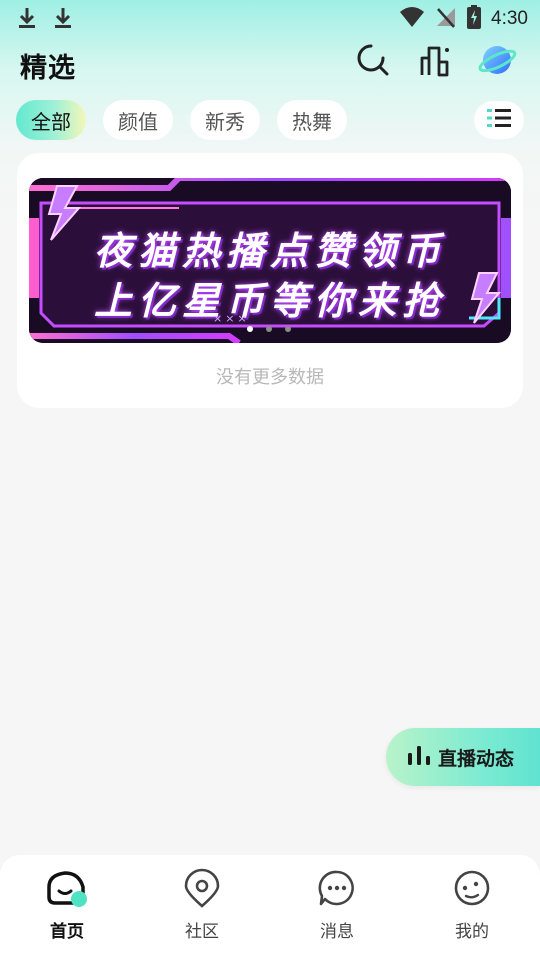 Image resolution: width=540 pixels, height=960 pixels. I want to click on tab-looks: 颜值, so click(138, 120).